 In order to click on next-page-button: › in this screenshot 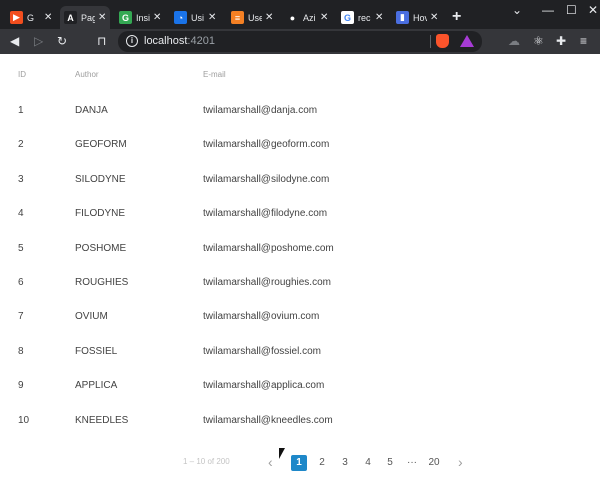, I will do `click(460, 462)`.